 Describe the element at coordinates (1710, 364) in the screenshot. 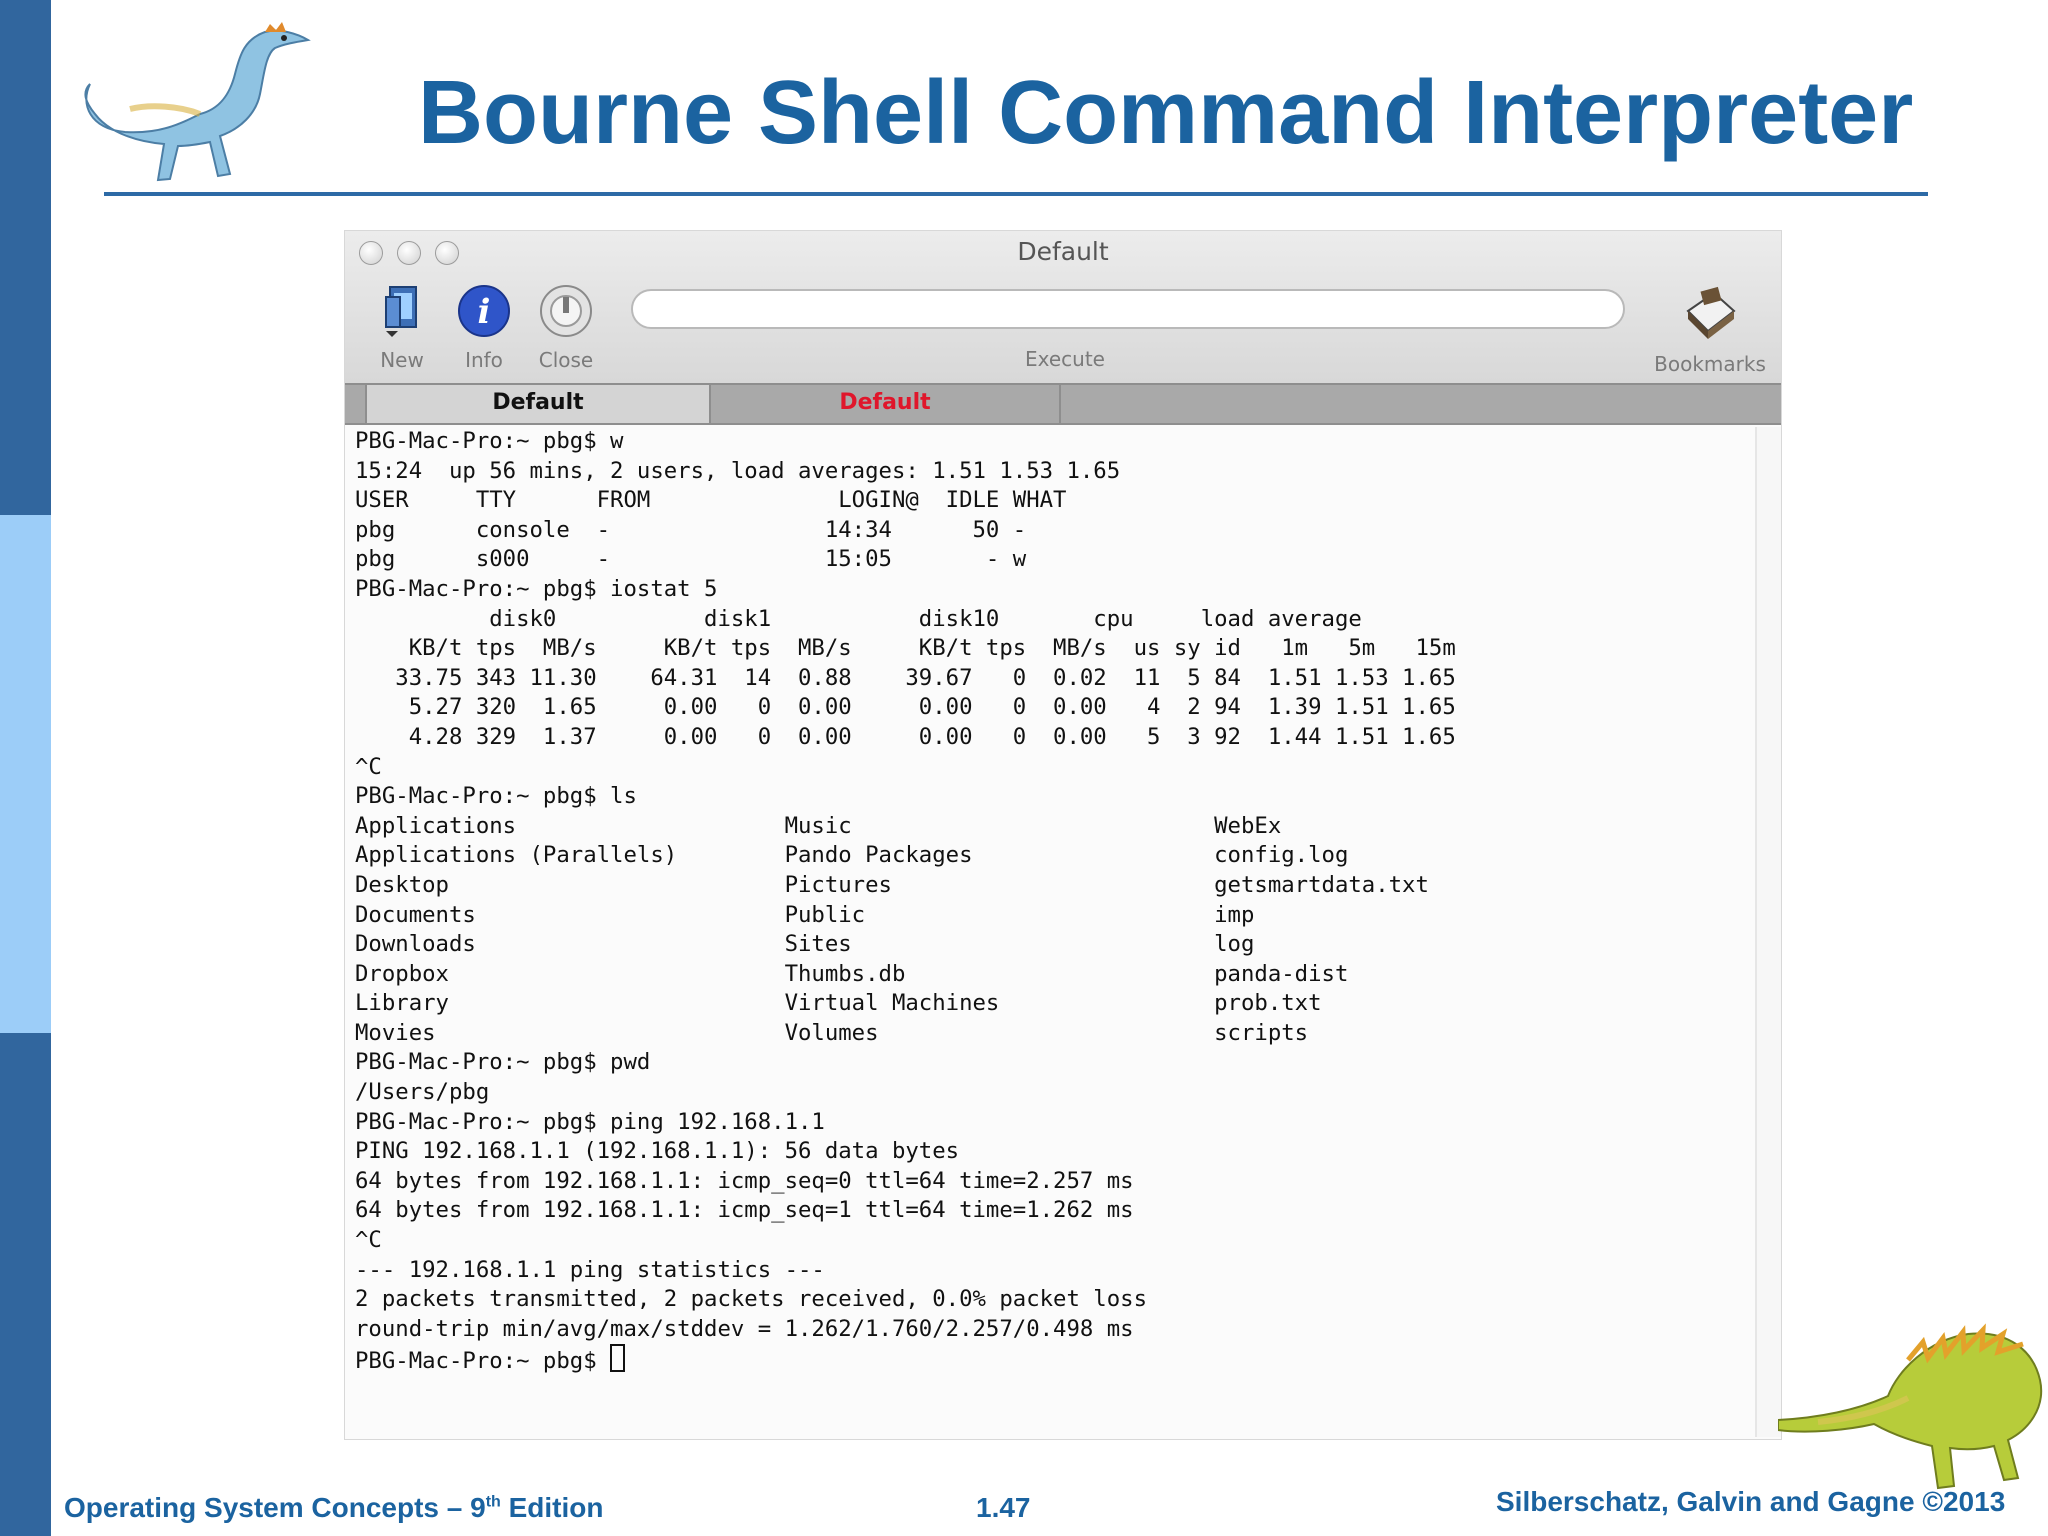

I see `bookmarks-button-label: Bookmarks` at that location.